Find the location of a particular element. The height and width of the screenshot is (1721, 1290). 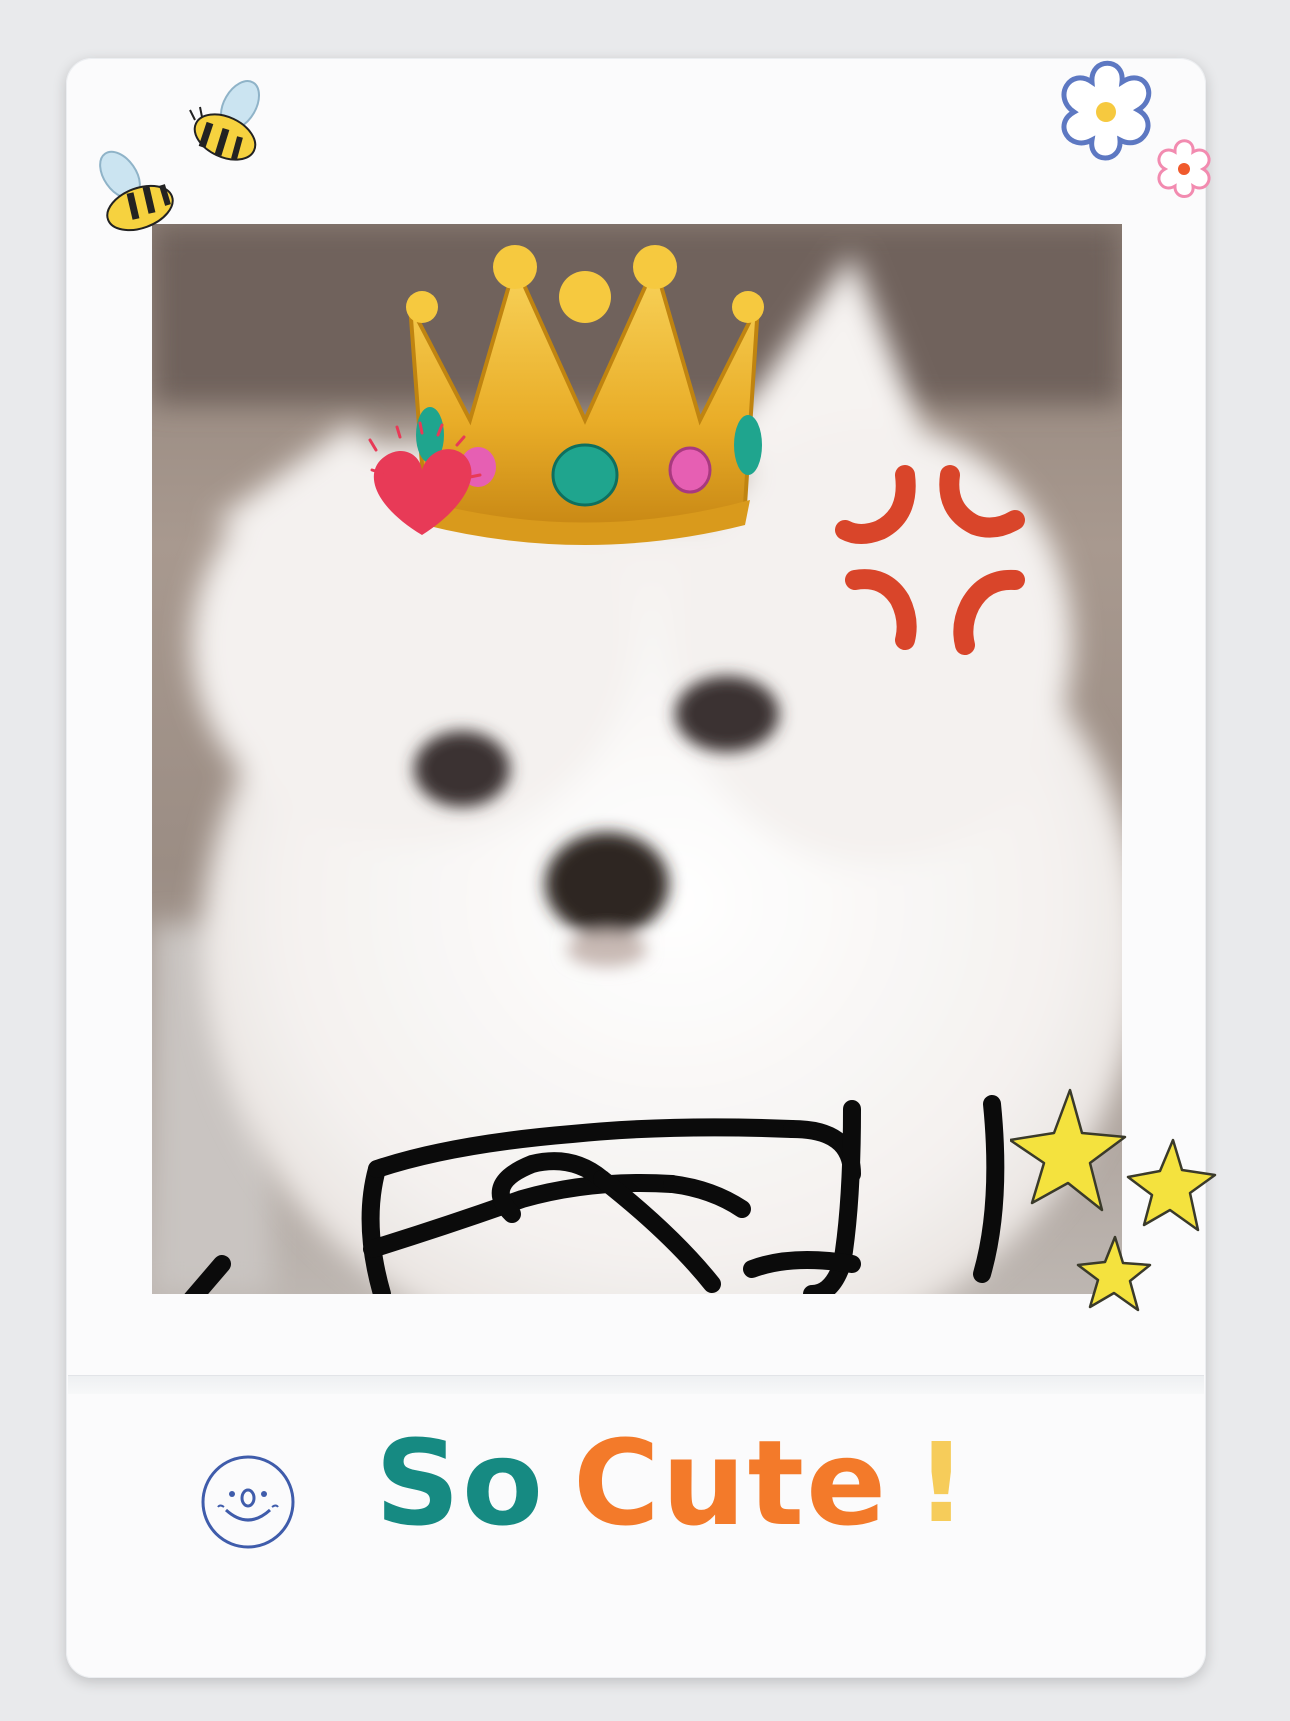

caption-word-so: So is located at coordinates (460, 1482).